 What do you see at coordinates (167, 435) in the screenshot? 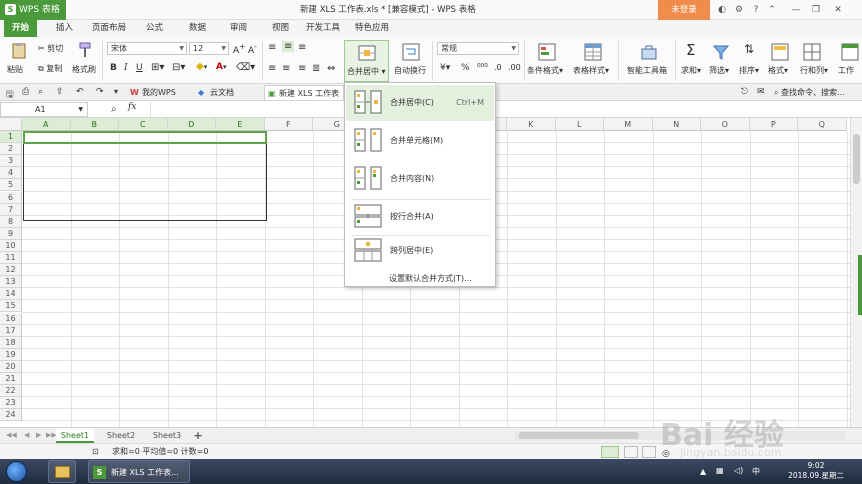
I see `sheet-tab-3: Sheet3` at bounding box center [167, 435].